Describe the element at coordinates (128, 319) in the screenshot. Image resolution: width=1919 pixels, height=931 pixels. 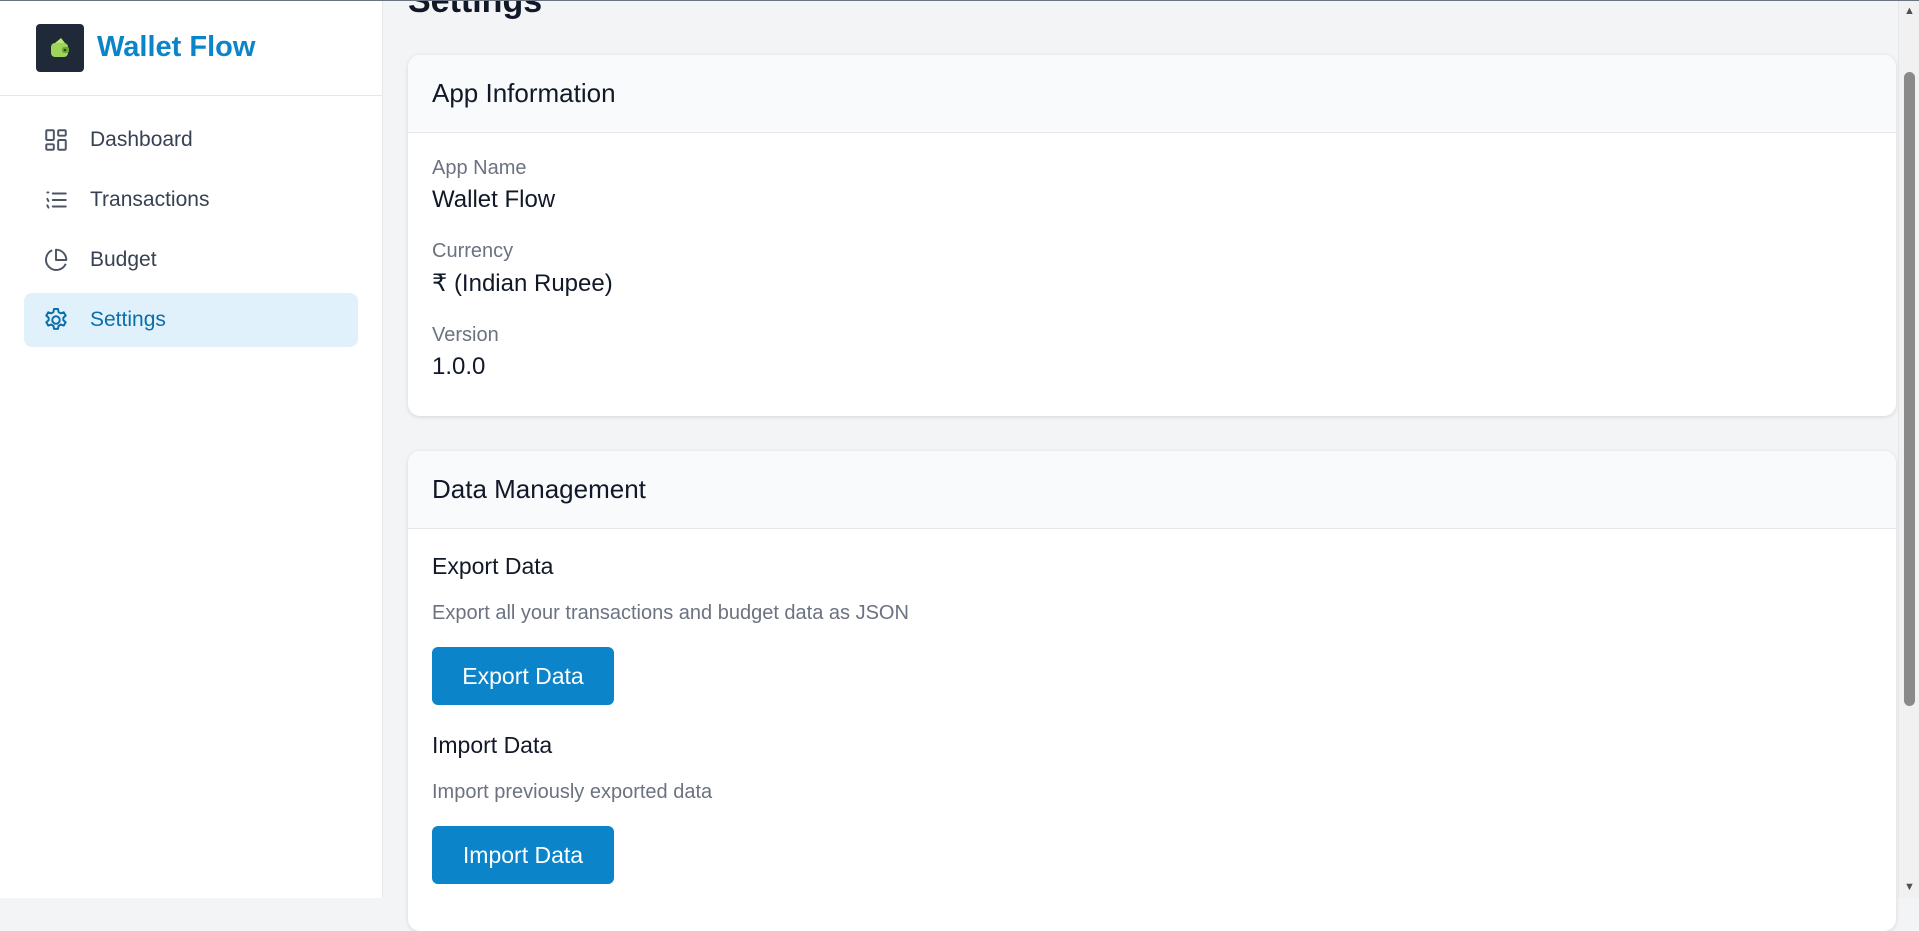
I see `sidebar-item-label: Settings` at that location.